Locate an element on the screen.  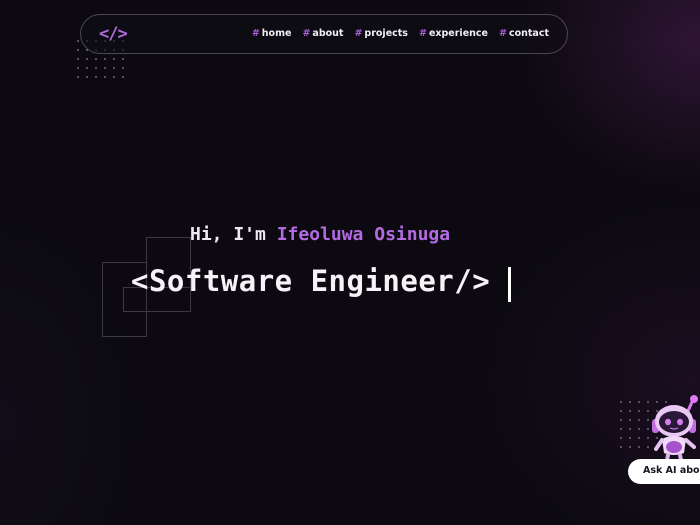
greeting-prefix: Hi, I'm is located at coordinates (228, 234).